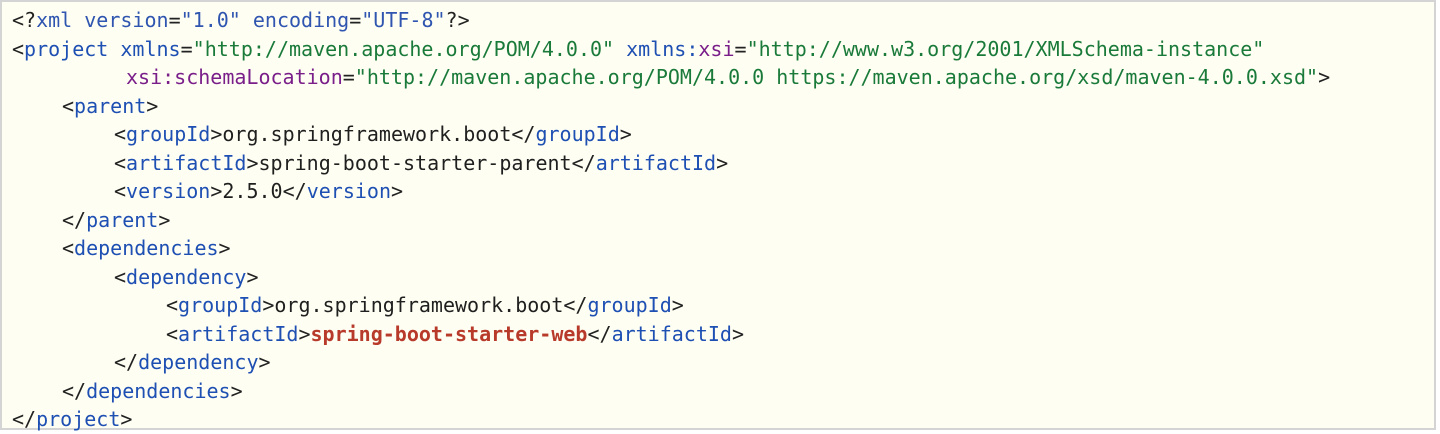  I want to click on parent-version-line: <version>2.5.0</version>, so click(259, 191).